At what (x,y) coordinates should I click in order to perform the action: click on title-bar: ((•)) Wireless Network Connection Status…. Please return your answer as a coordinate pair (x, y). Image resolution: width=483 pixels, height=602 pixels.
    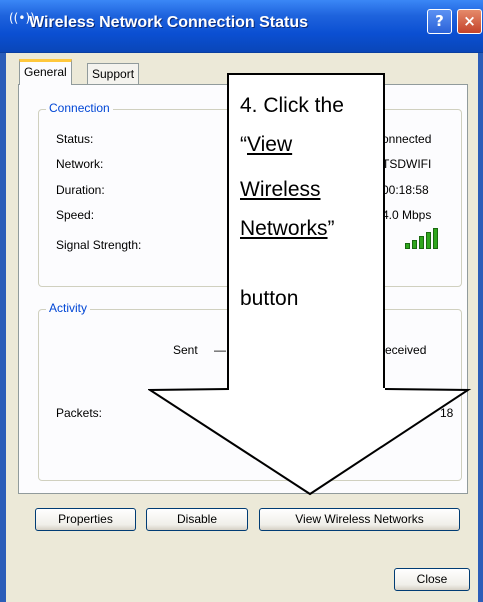
    Looking at the image, I should click on (241, 26).